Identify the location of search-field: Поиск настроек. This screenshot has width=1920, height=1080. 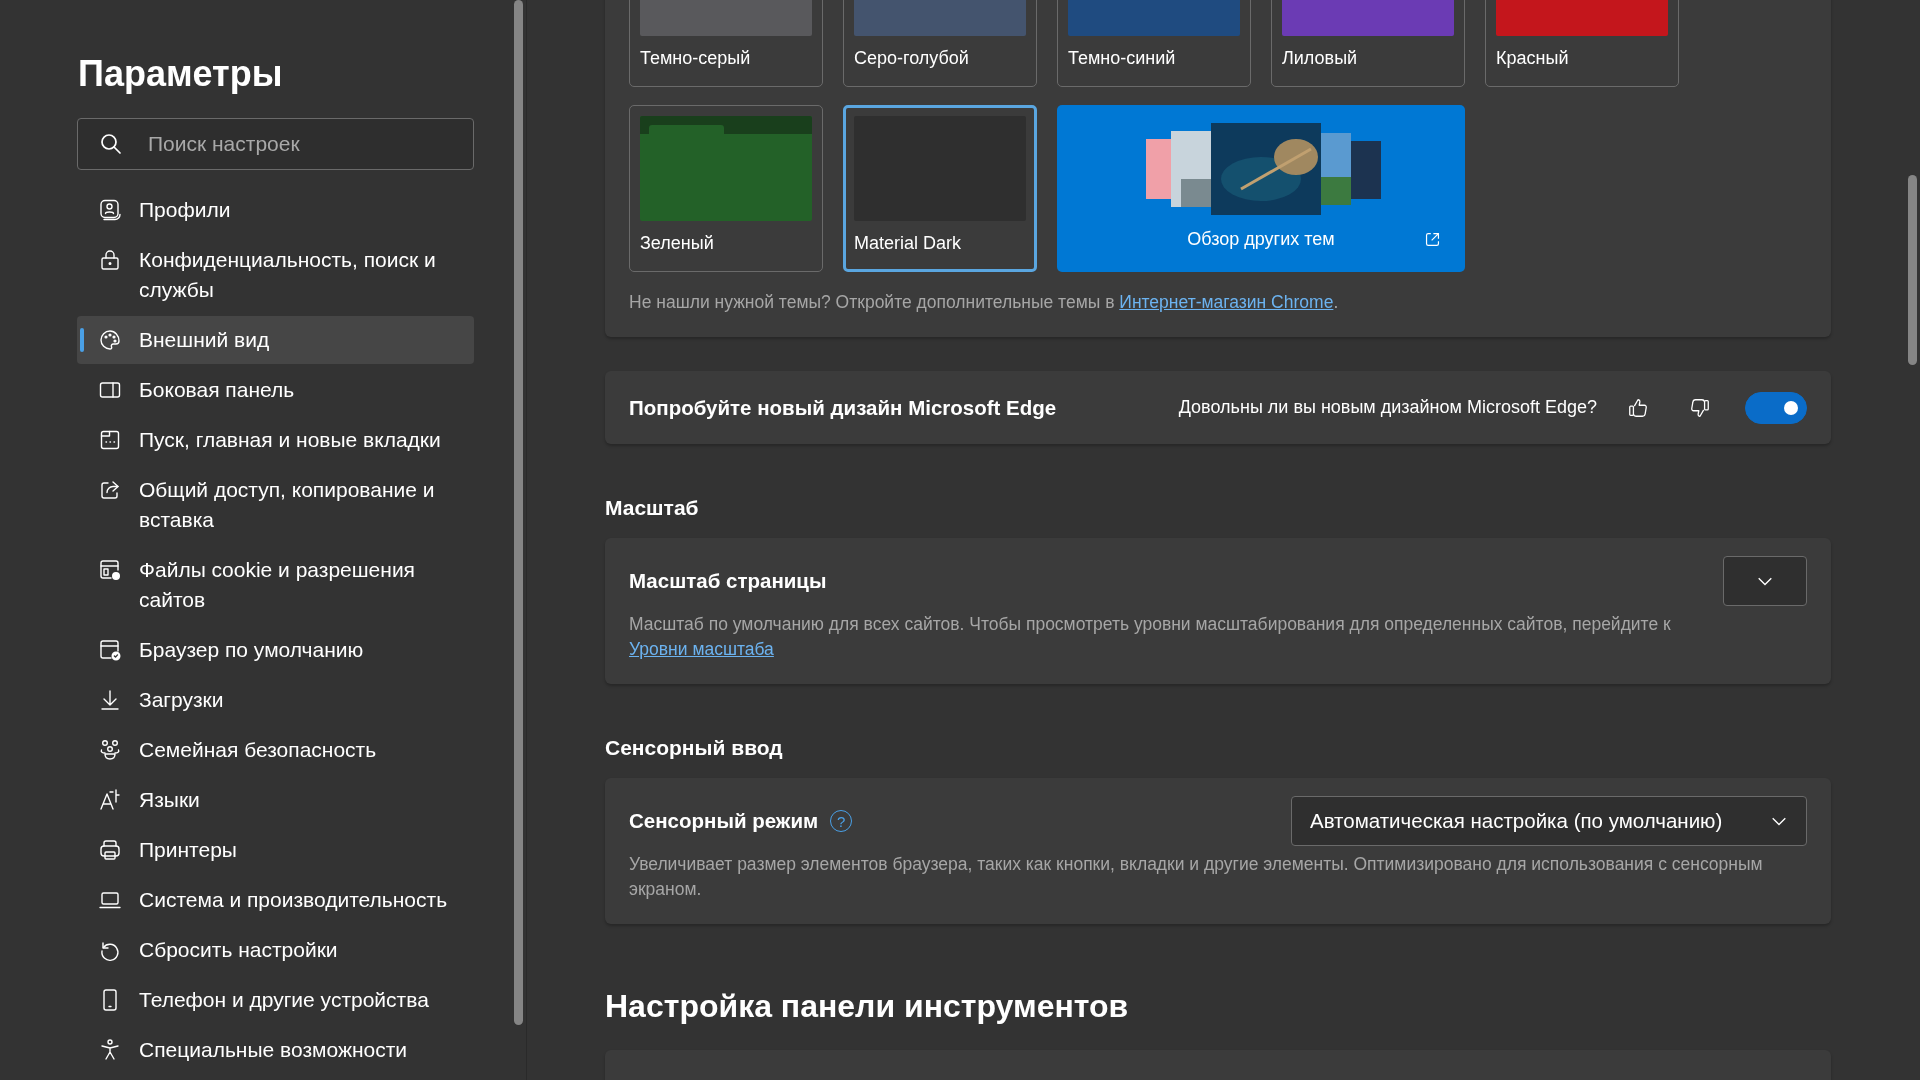
(275, 144).